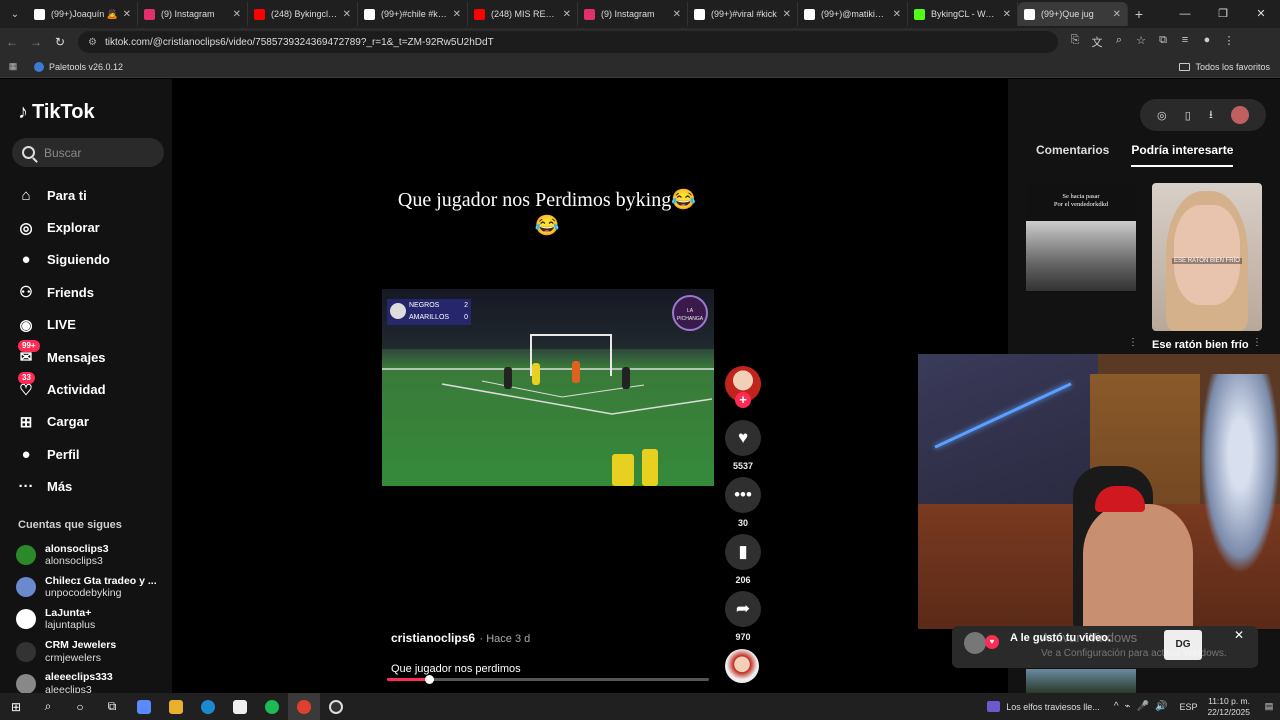 The height and width of the screenshot is (720, 1280). I want to click on following-item: CRM Jewelers crmjewelers, so click(91, 652).